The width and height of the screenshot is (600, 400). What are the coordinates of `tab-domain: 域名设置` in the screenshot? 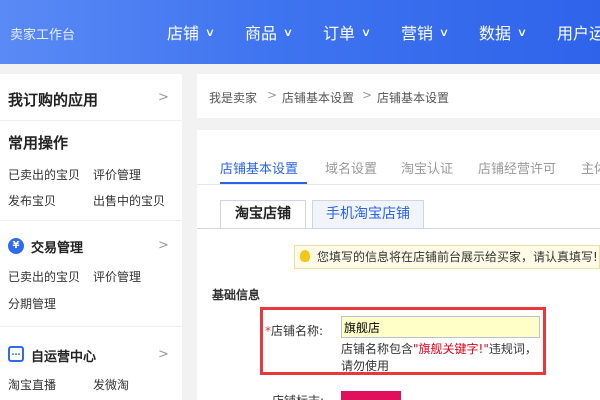 It's located at (351, 167).